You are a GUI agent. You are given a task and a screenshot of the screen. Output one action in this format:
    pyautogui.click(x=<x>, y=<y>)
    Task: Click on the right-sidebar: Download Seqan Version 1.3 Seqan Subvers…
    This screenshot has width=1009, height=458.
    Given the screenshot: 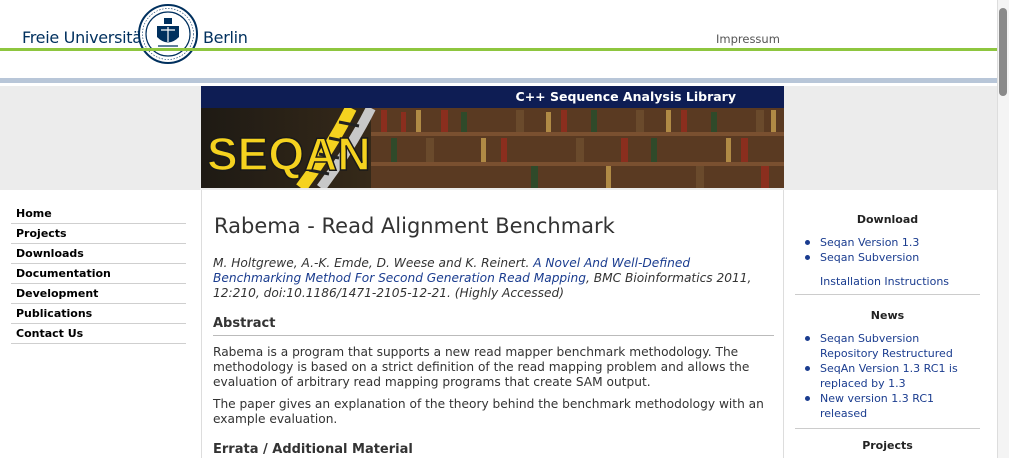 What is the action you would take?
    pyautogui.click(x=887, y=321)
    